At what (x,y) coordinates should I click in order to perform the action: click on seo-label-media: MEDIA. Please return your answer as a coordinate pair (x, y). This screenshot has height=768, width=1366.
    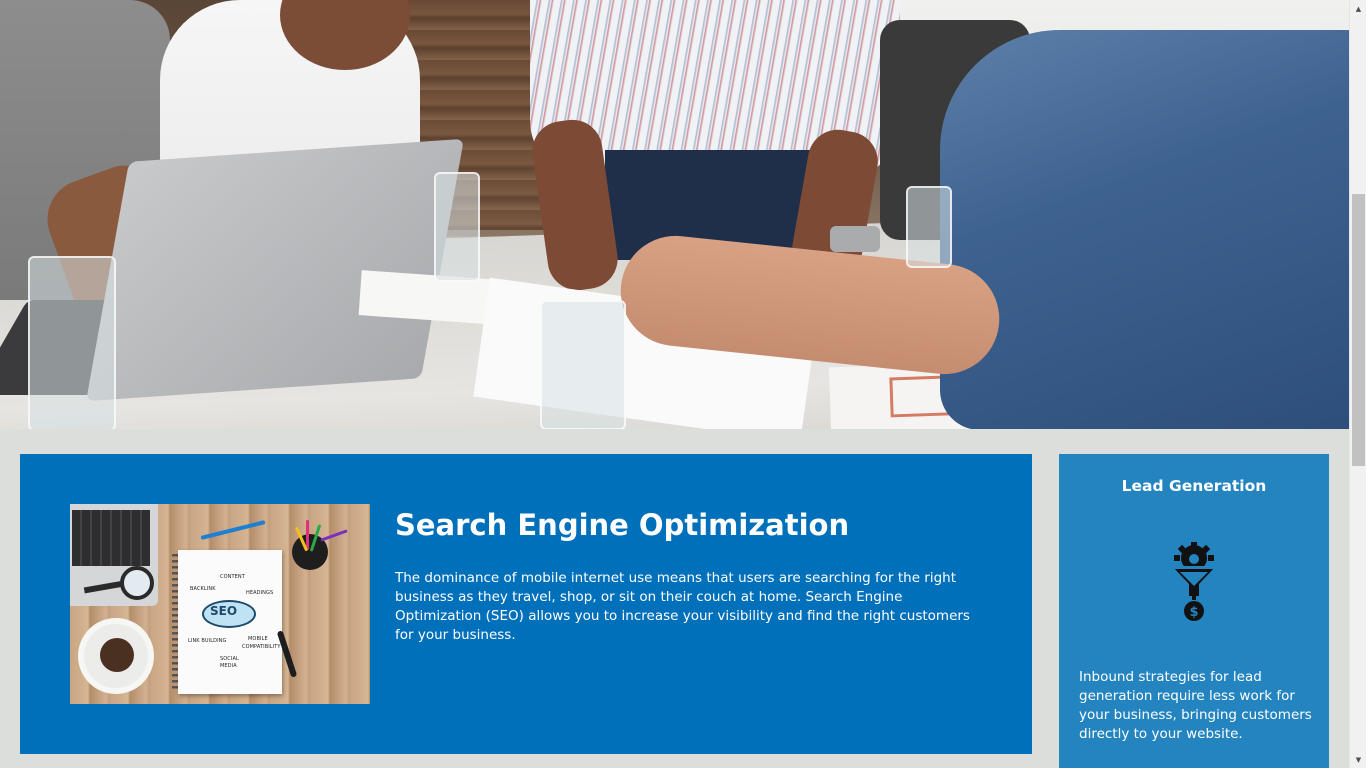
    Looking at the image, I should click on (228, 666).